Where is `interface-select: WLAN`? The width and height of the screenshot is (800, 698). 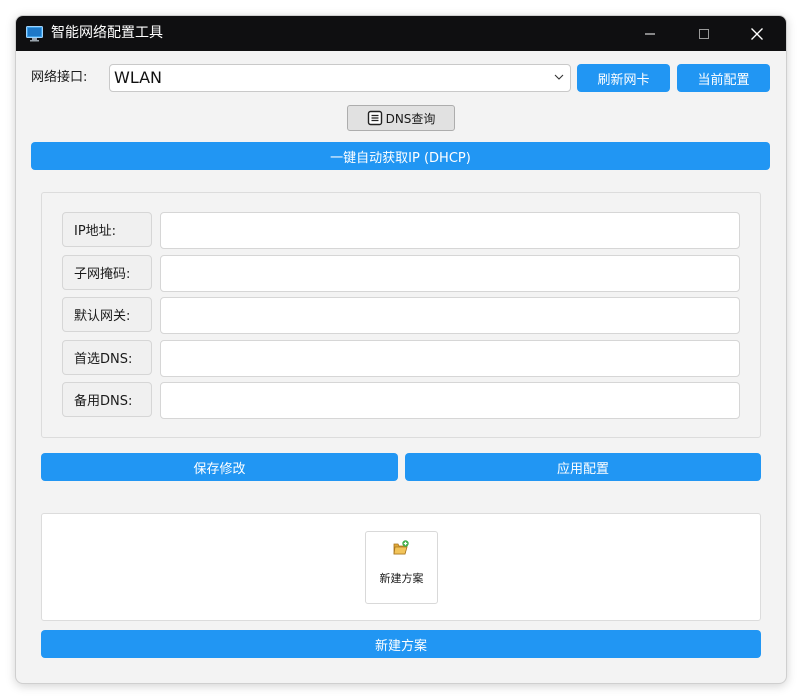
interface-select: WLAN is located at coordinates (340, 78).